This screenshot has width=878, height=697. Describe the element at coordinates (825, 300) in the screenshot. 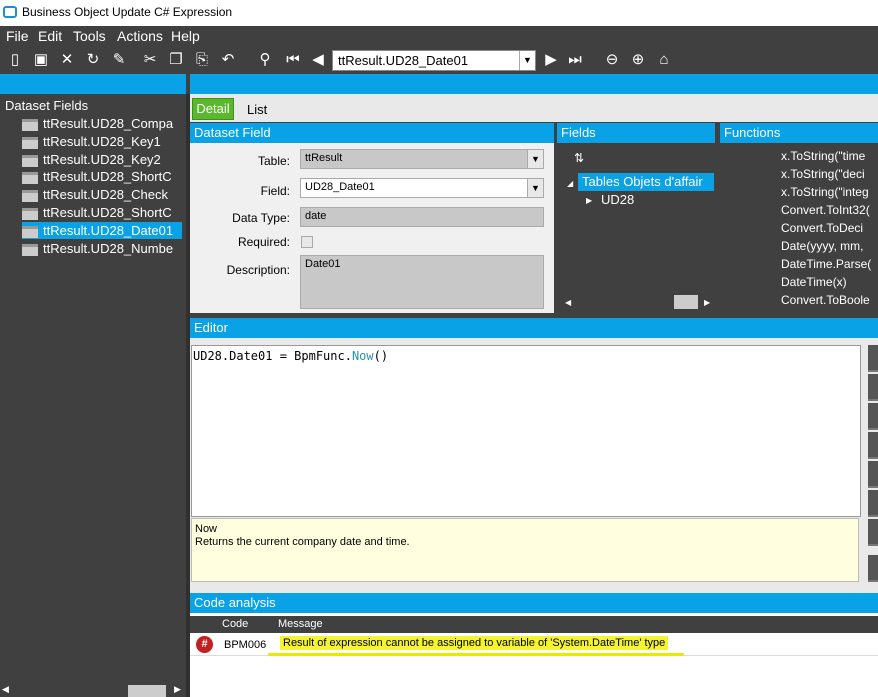

I see `function-item: Convert.ToBoole` at that location.